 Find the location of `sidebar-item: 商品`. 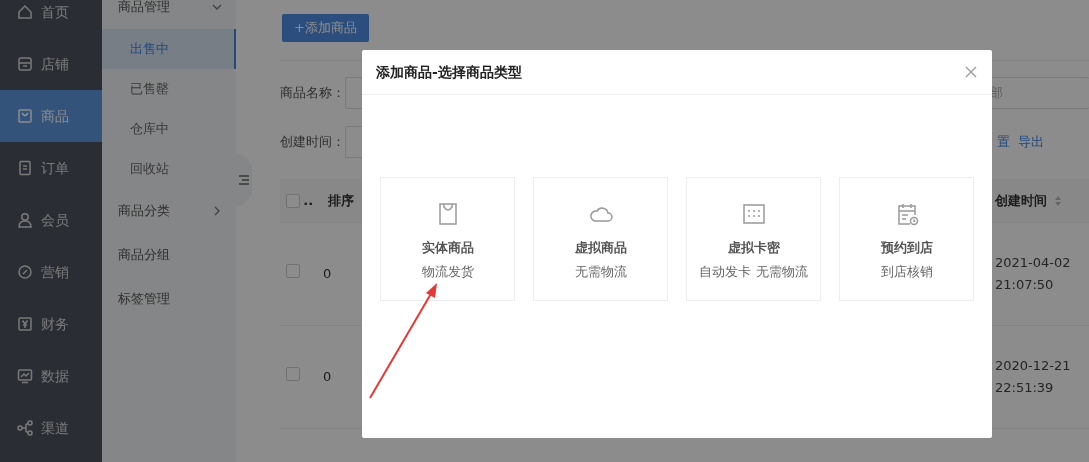

sidebar-item: 商品 is located at coordinates (51, 116).